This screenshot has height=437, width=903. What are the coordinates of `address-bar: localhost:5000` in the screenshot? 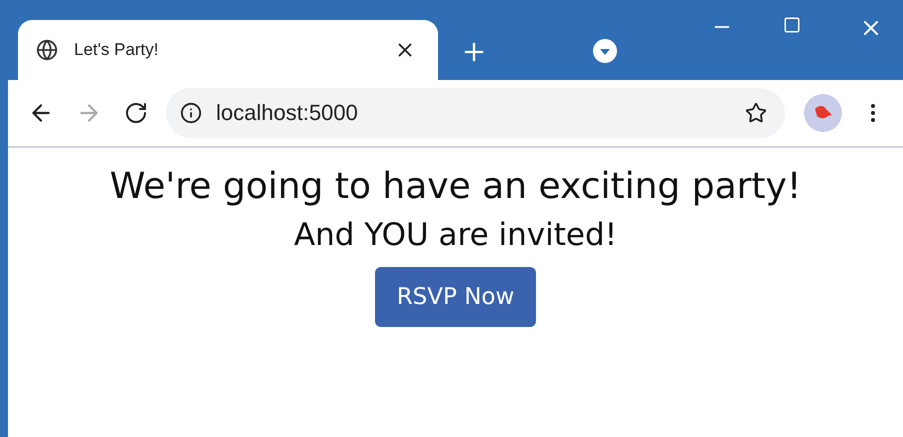 It's located at (475, 113).